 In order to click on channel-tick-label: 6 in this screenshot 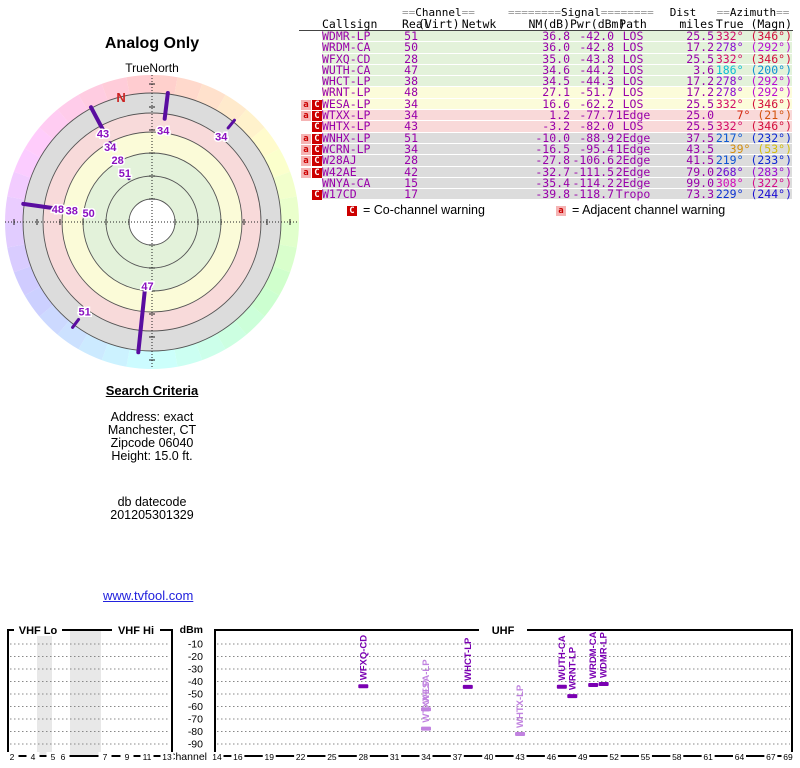, I will do `click(63, 757)`.